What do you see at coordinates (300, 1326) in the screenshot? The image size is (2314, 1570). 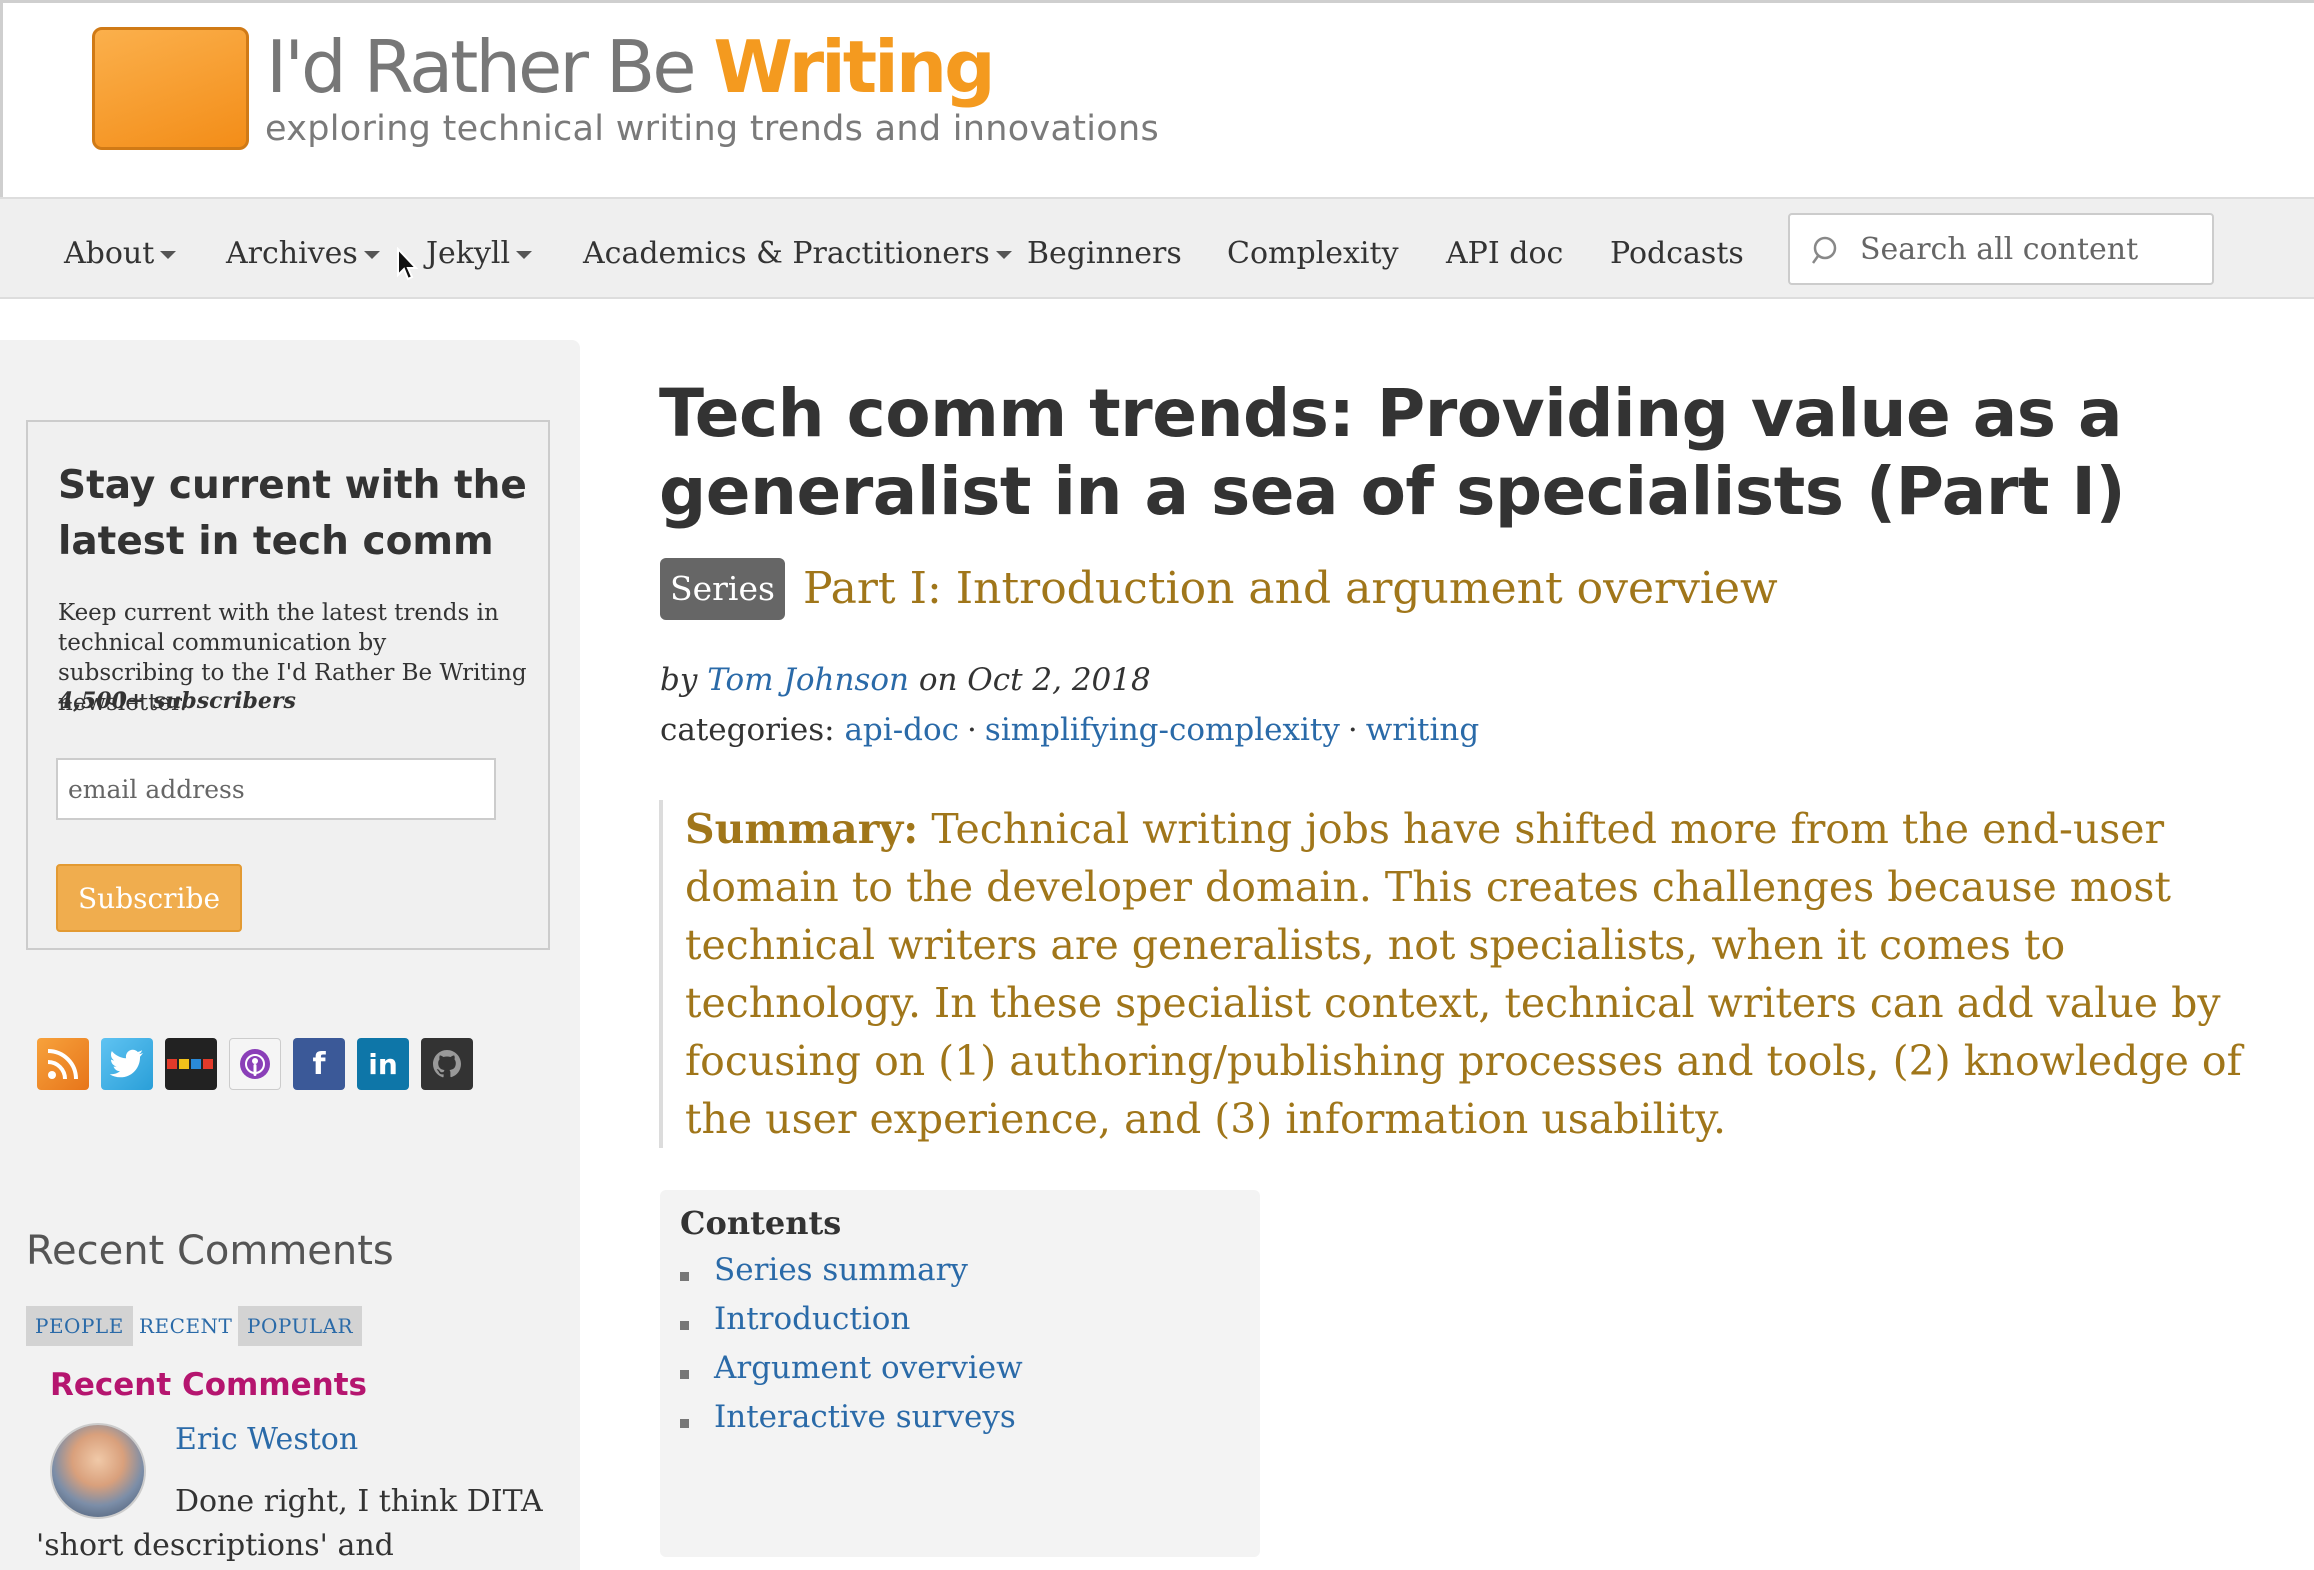 I see `tab-popular: POPULAR` at bounding box center [300, 1326].